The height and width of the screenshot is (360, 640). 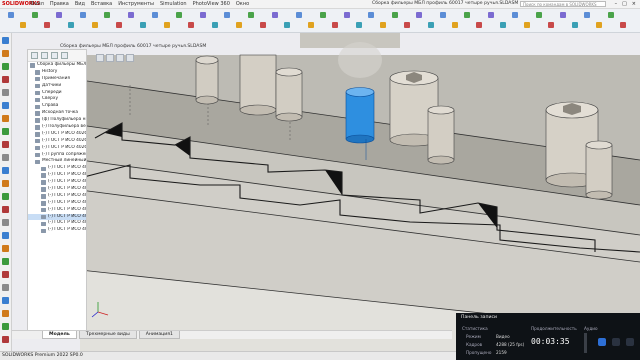 I want to click on feature-tree-item: History, so click(x=57, y=72).